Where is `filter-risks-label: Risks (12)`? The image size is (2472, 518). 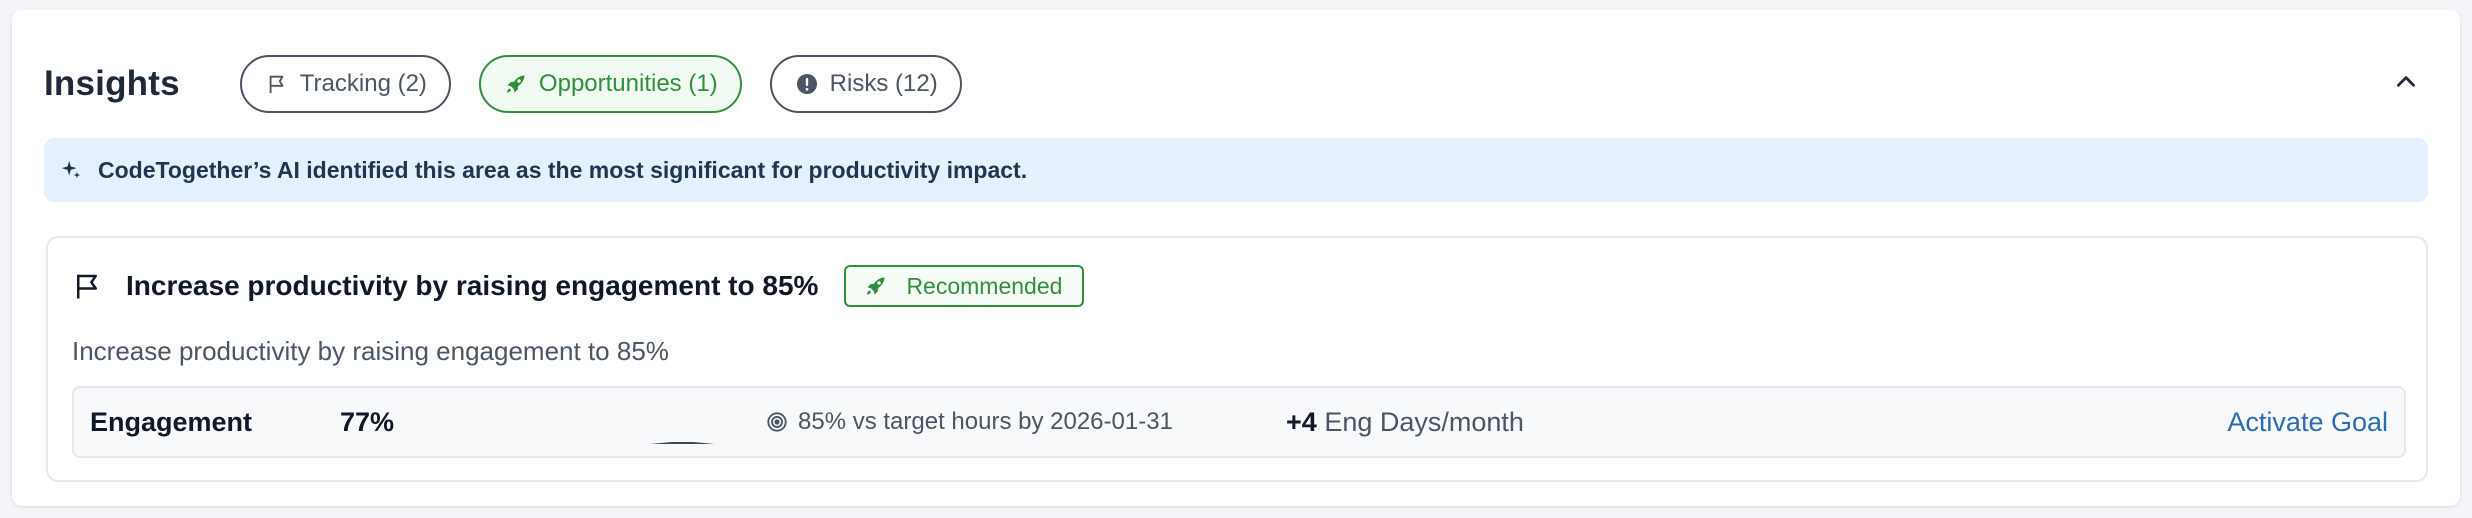 filter-risks-label: Risks (12) is located at coordinates (883, 83).